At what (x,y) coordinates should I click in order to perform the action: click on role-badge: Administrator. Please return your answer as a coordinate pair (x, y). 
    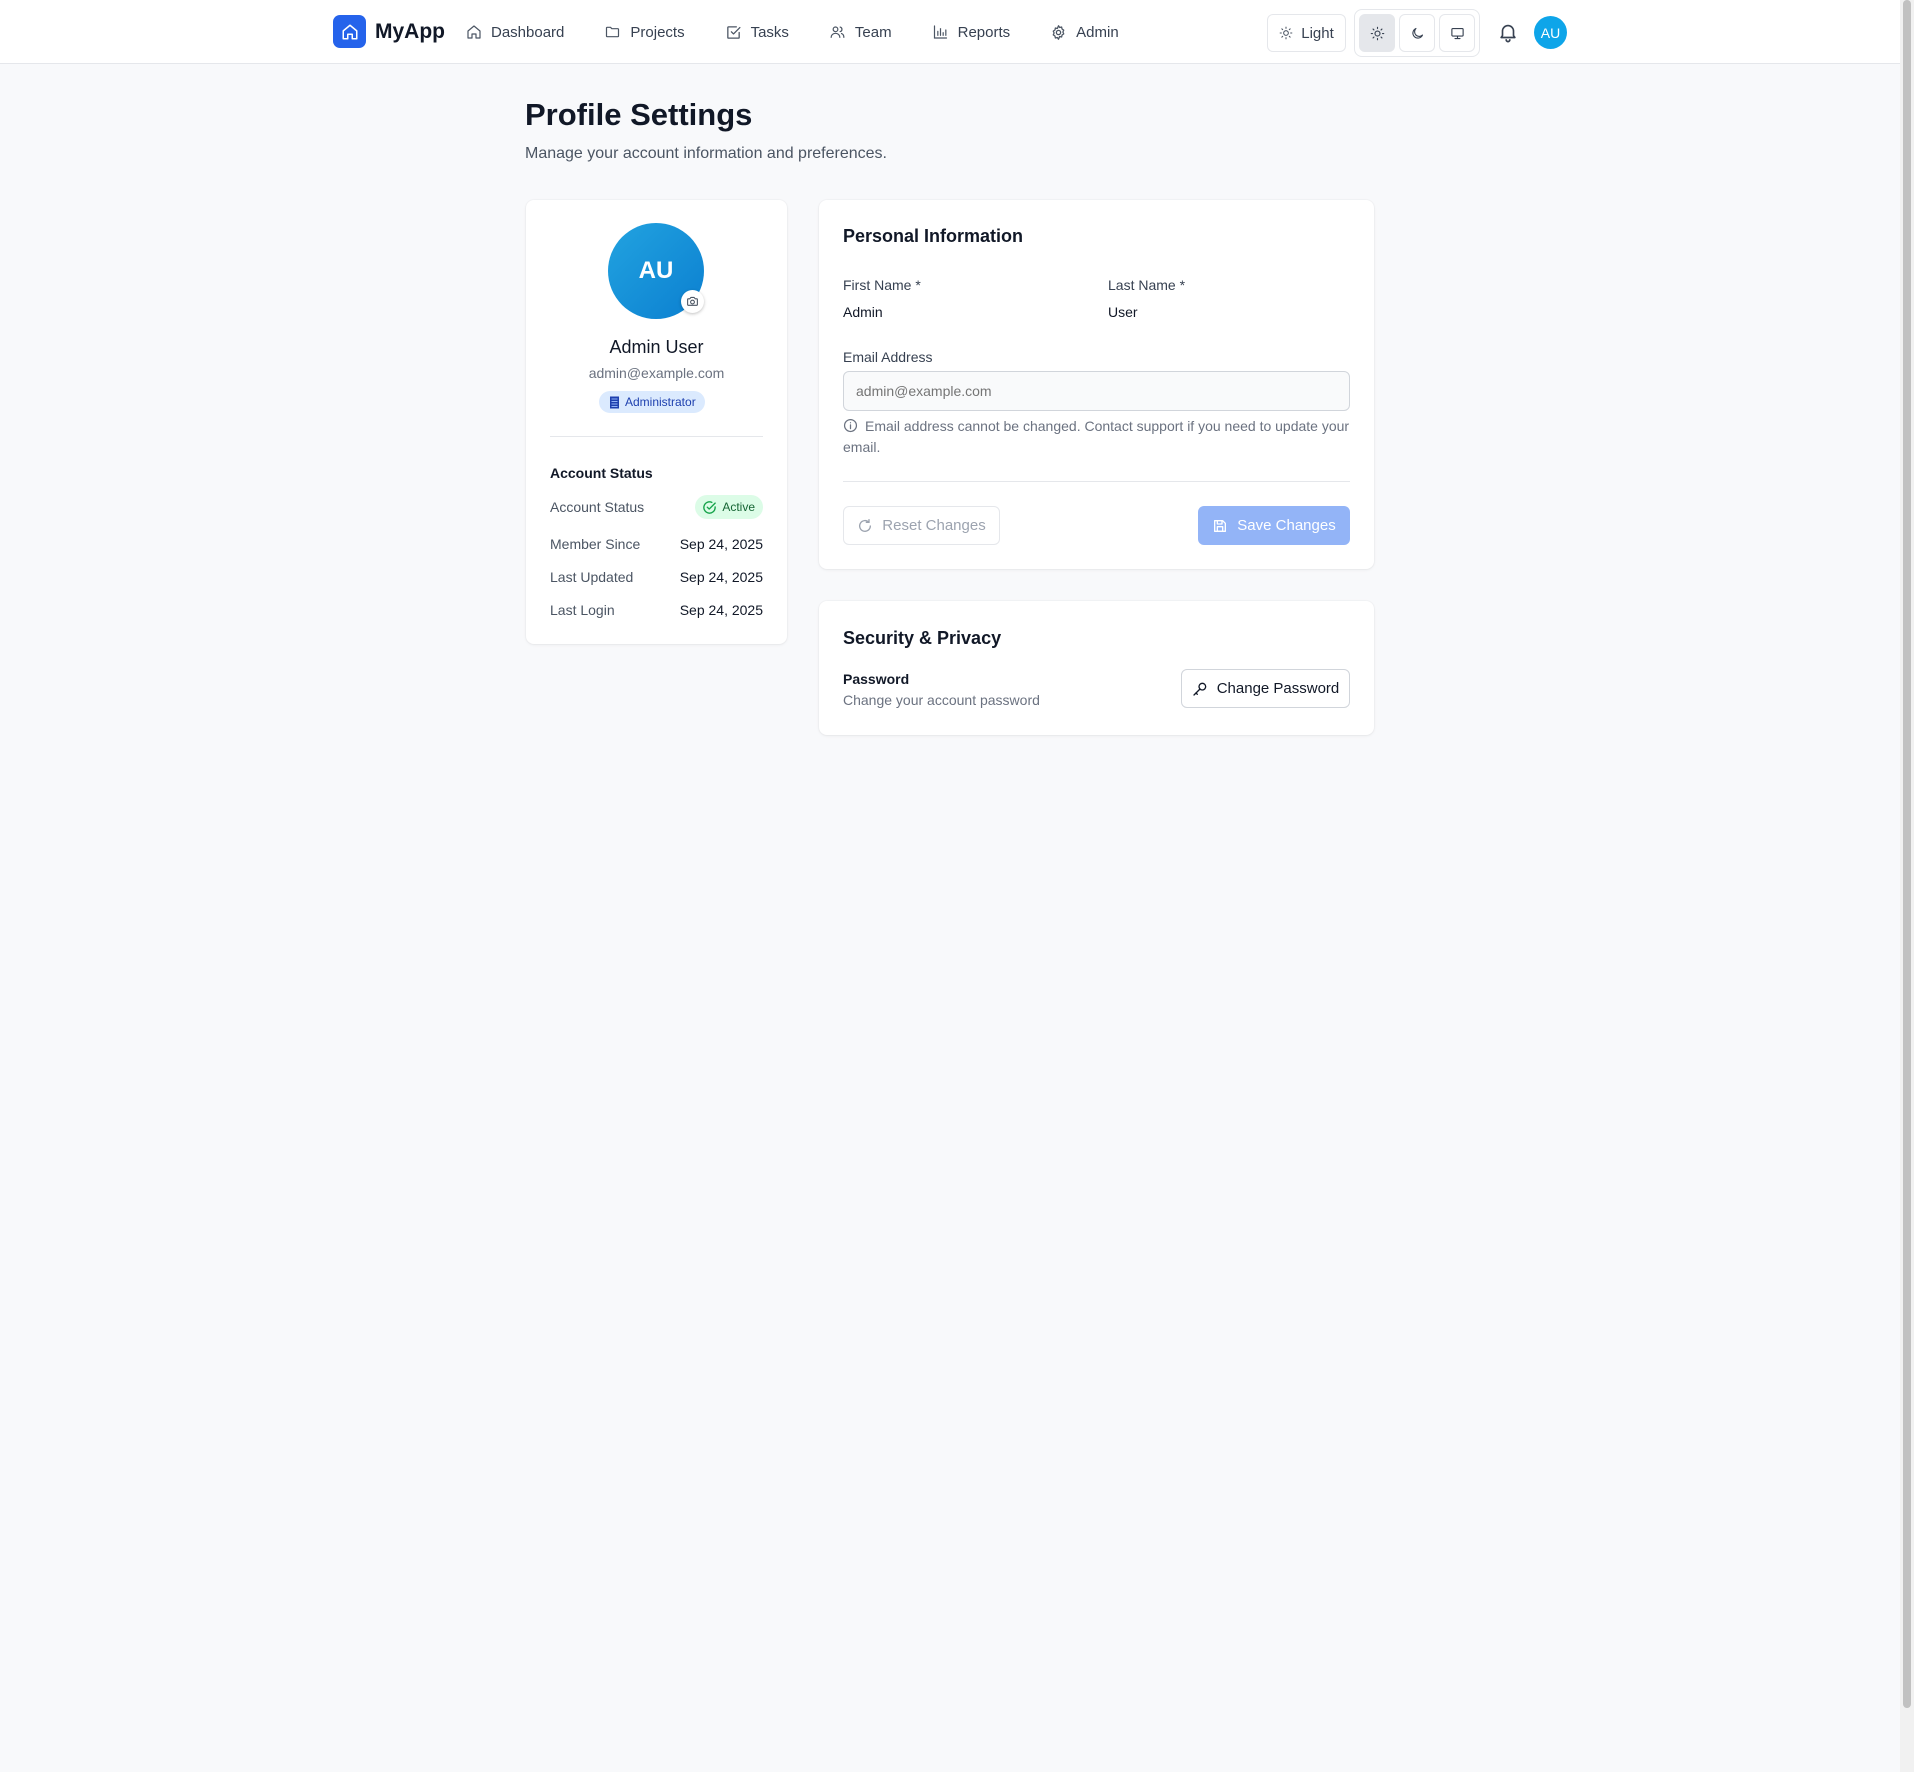
    Looking at the image, I should click on (652, 402).